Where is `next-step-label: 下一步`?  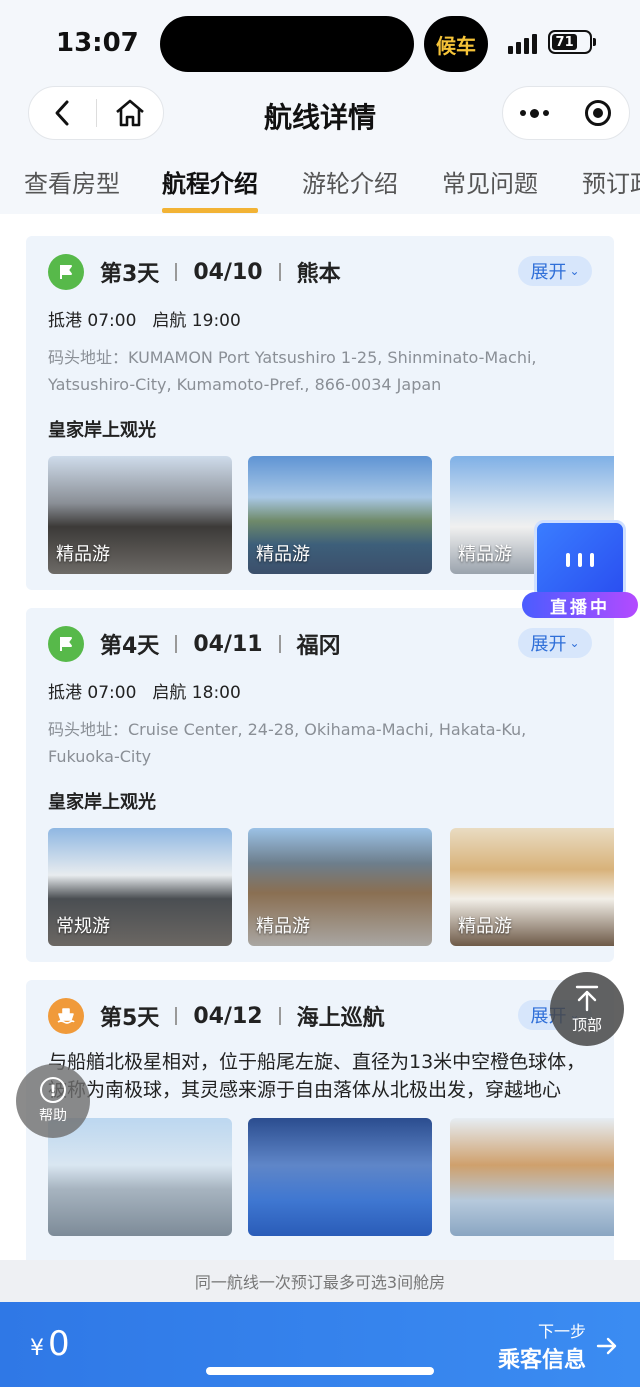
next-step-label: 下一步 is located at coordinates (561, 1331).